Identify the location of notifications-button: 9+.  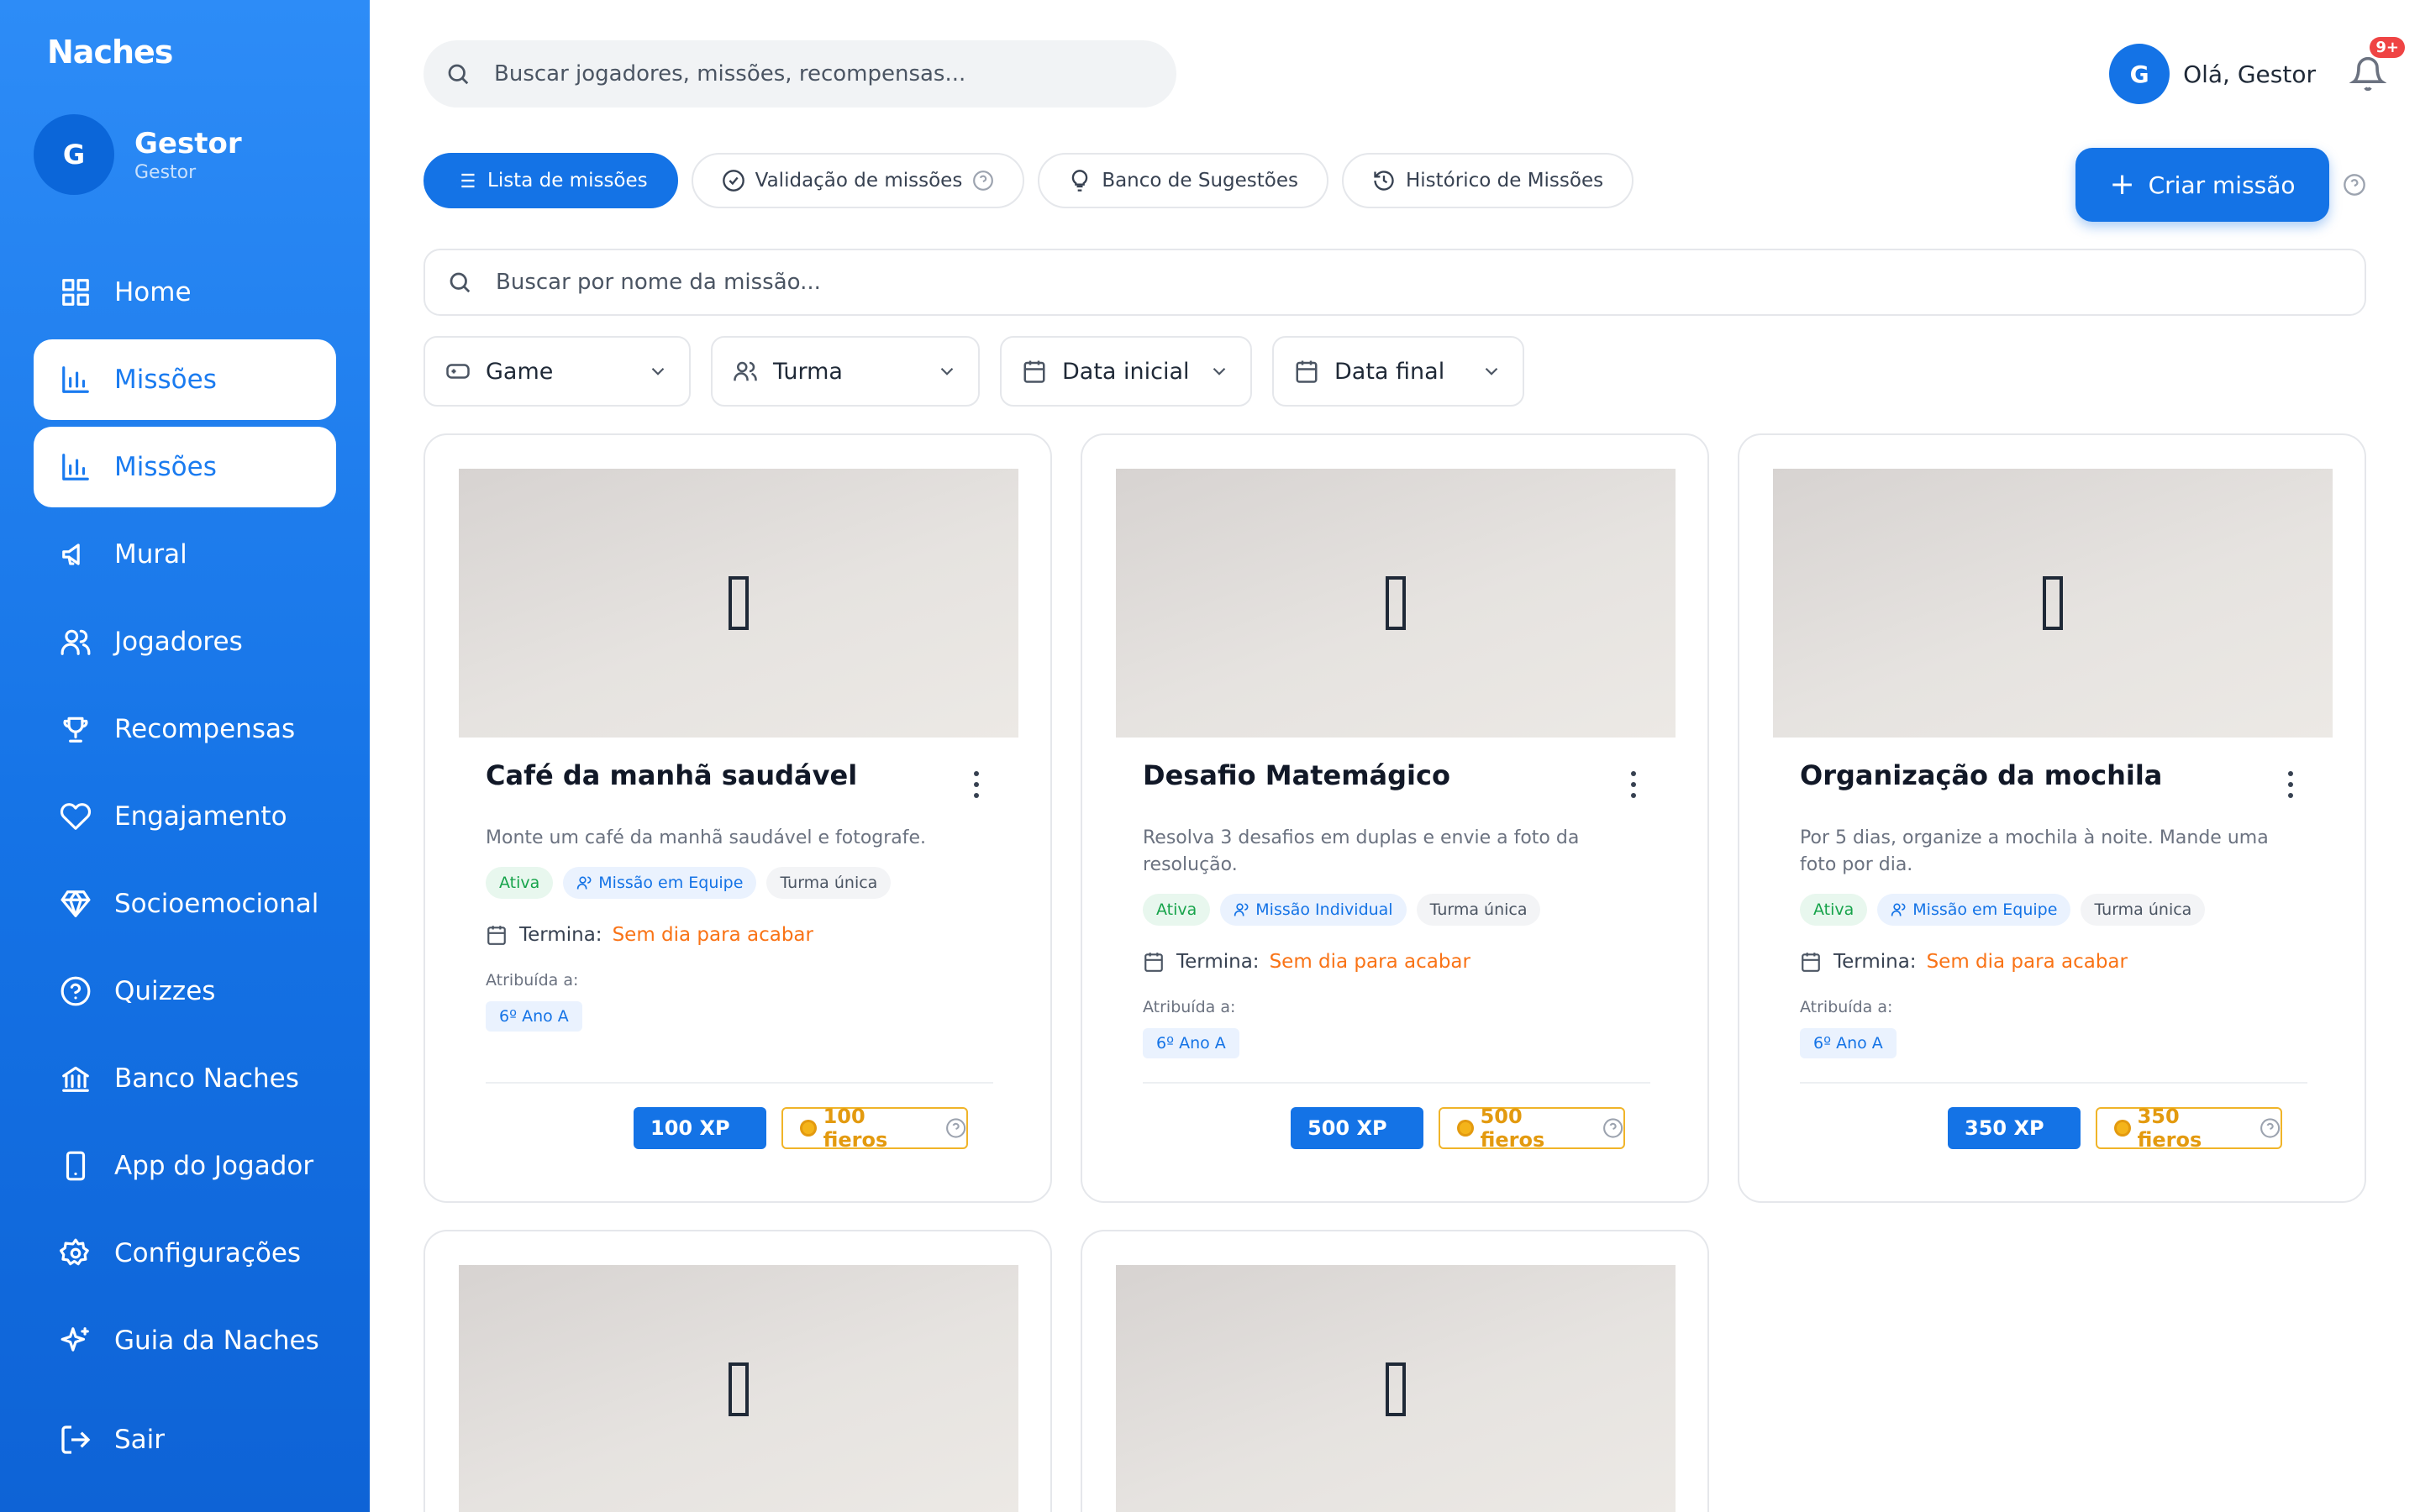
(2377, 64).